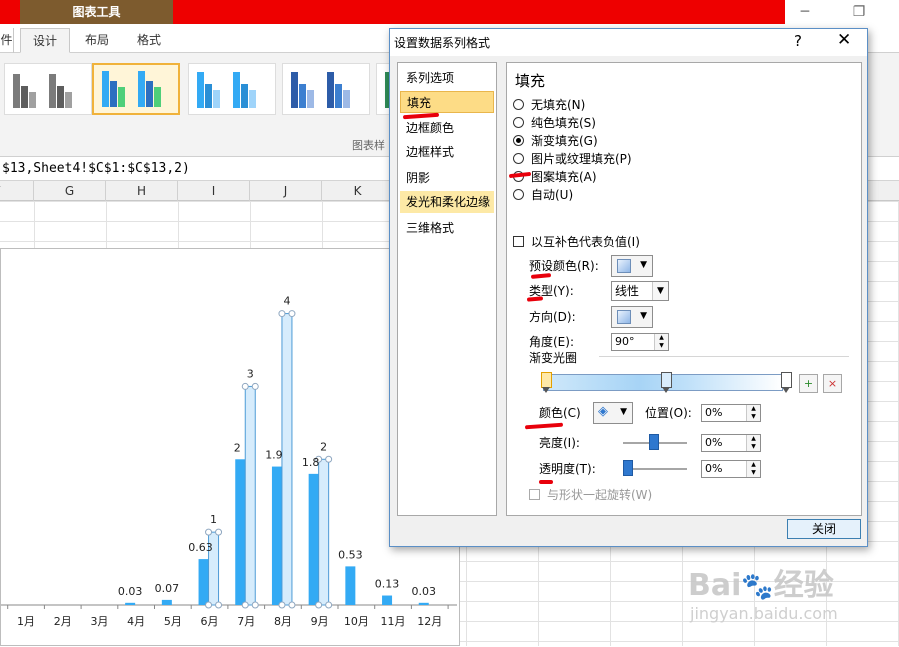  Describe the element at coordinates (167, 588) in the screenshot. I see `data-label-series1: 0.07` at that location.